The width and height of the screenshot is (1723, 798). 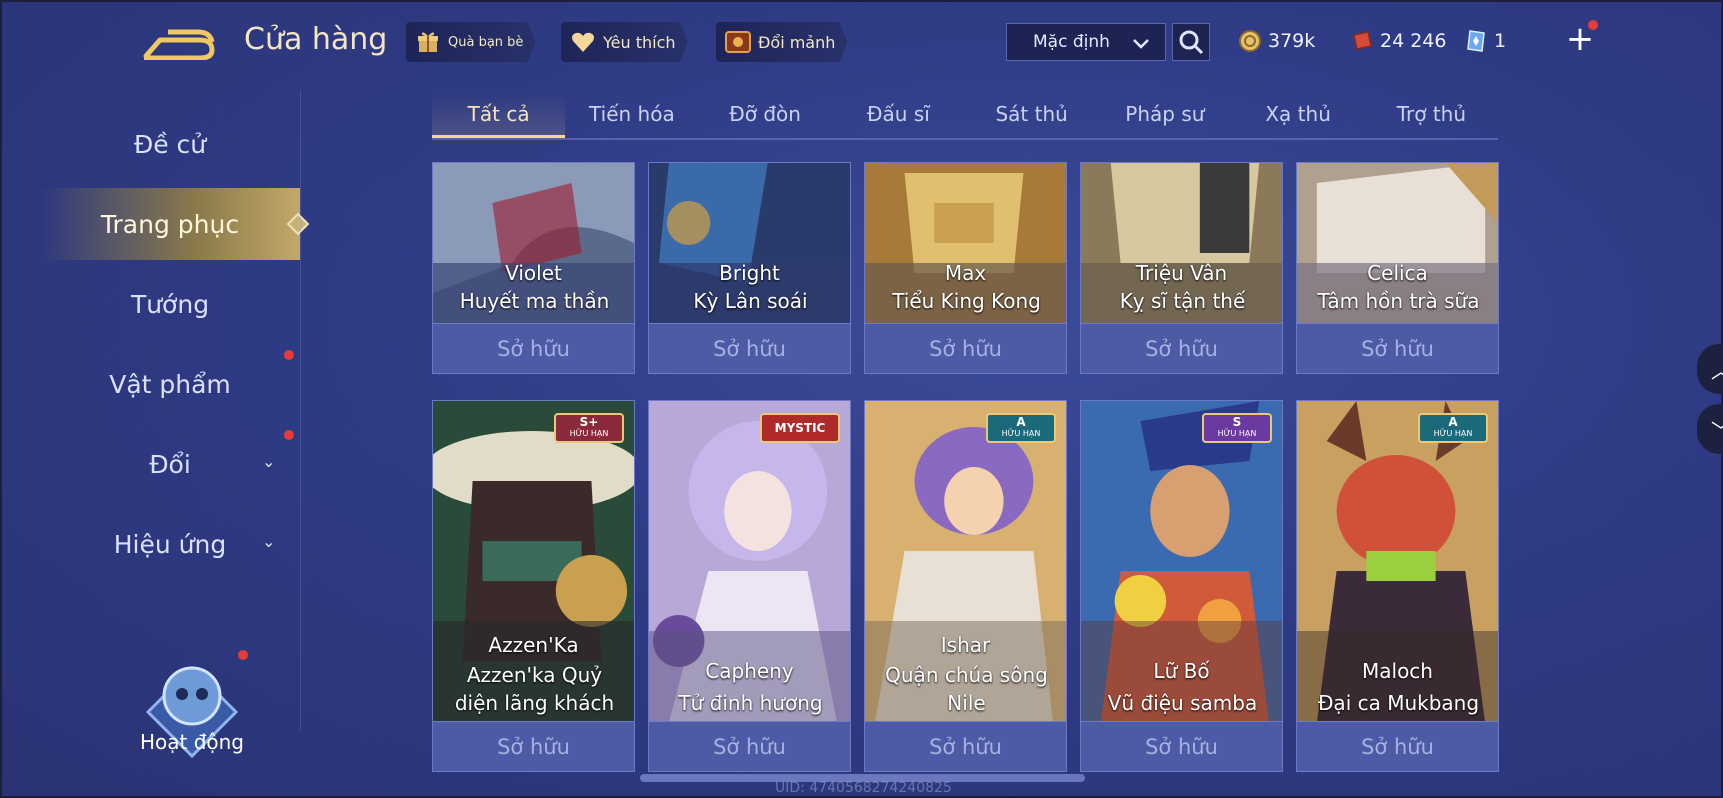 What do you see at coordinates (179, 41) in the screenshot?
I see `back-arrow-icon` at bounding box center [179, 41].